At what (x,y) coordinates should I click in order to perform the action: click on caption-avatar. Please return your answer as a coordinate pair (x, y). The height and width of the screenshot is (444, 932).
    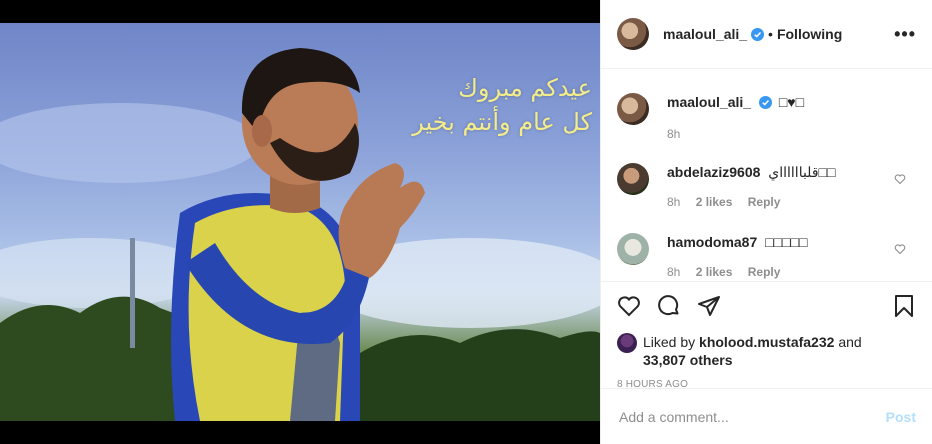
    Looking at the image, I should click on (633, 109).